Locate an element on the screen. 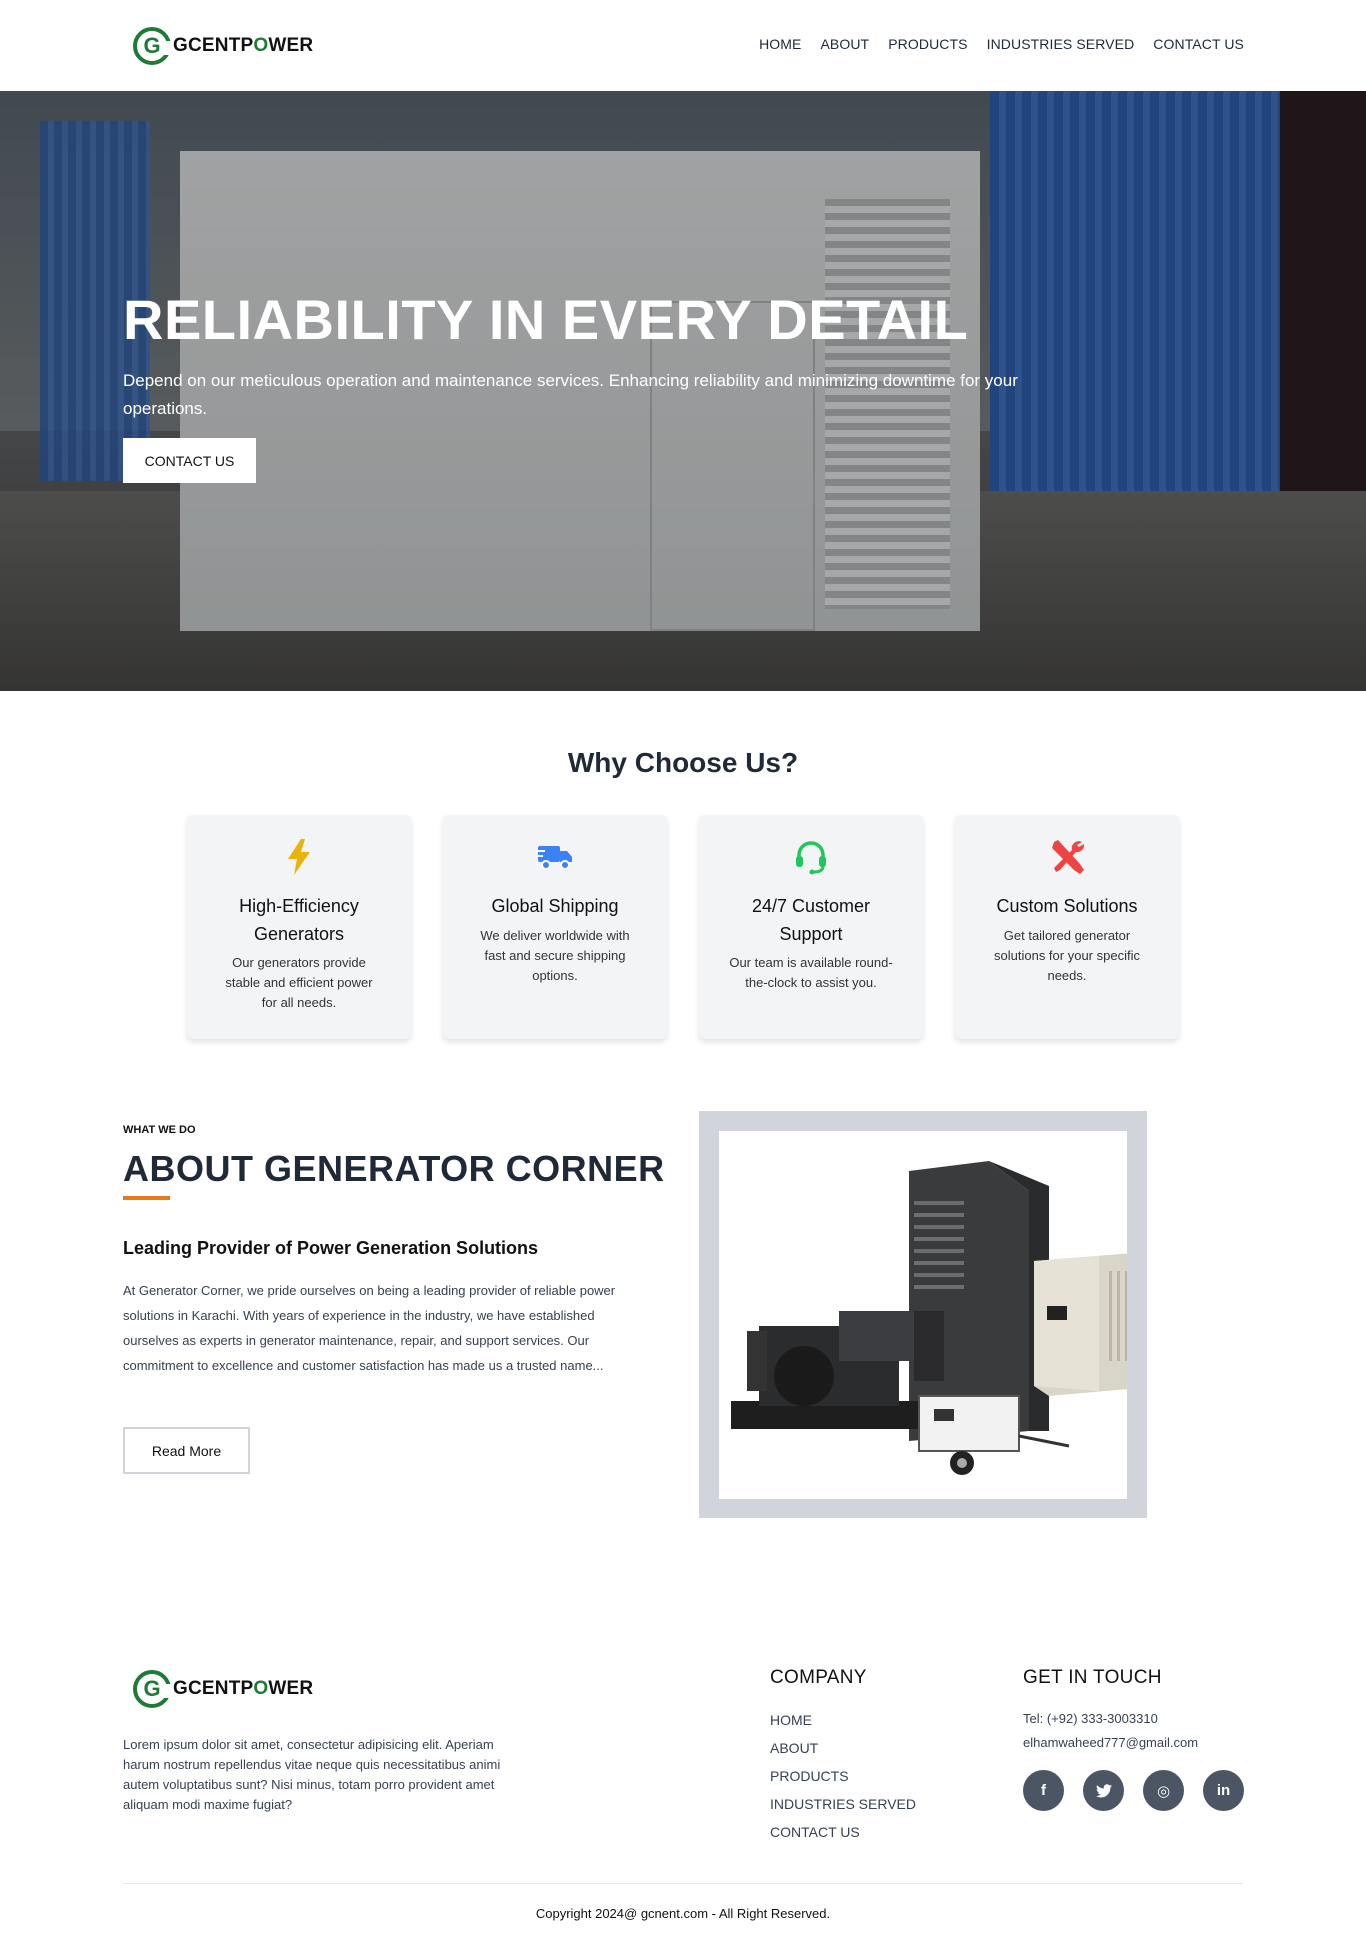  footer-phone: Tel: (+92) 333-3003310 is located at coordinates (1090, 1718).